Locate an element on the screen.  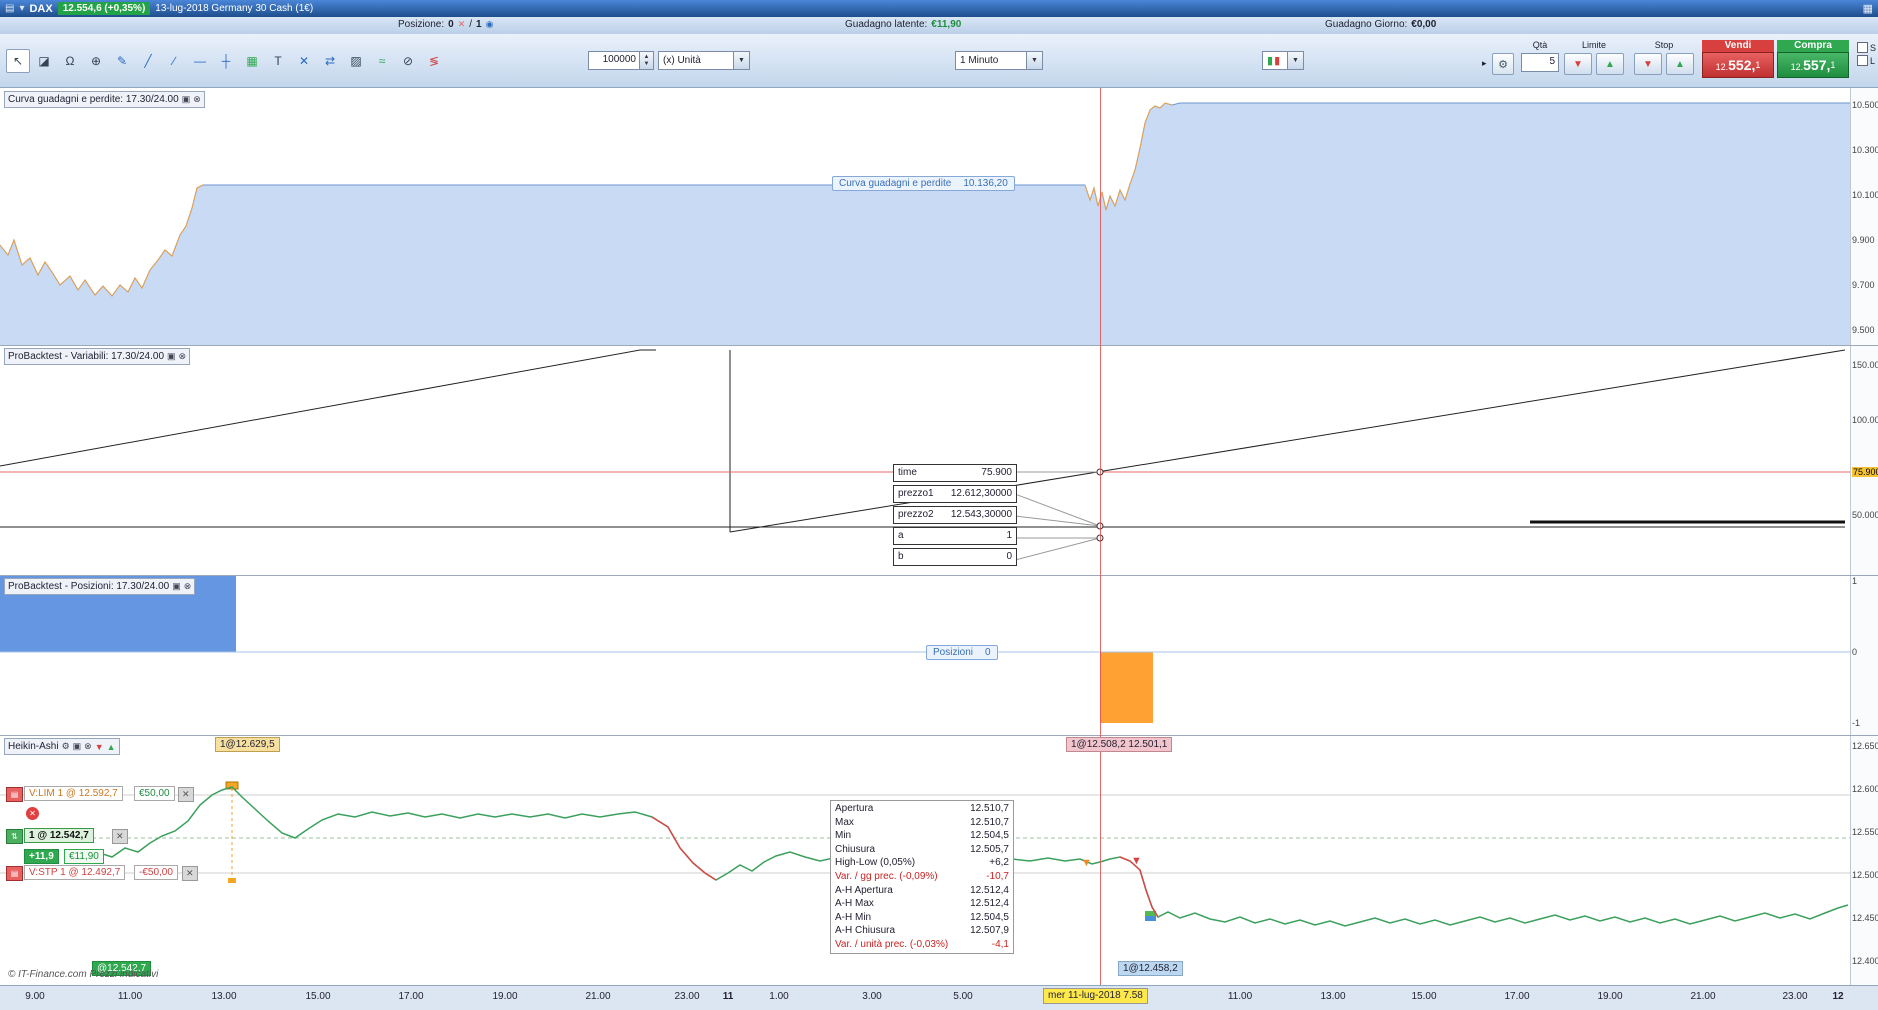
variables-panel-header: ProBacktest - Variabili: 17.30/24.00 ▣ ⊗ is located at coordinates (97, 356).